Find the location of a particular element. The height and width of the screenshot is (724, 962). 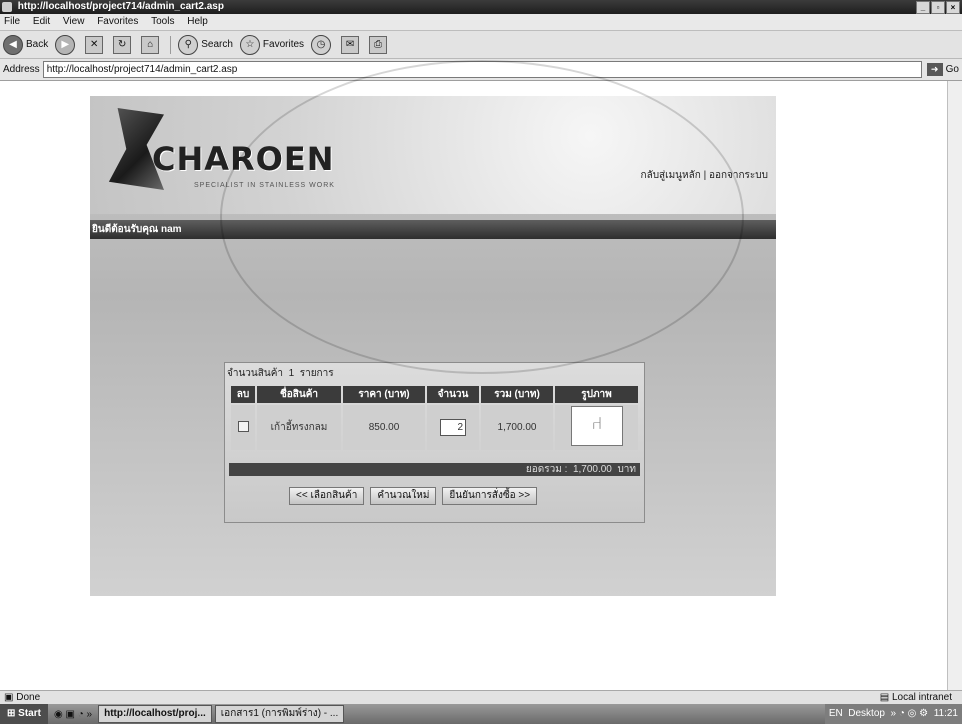

favorites-label: Favorites is located at coordinates (283, 44).